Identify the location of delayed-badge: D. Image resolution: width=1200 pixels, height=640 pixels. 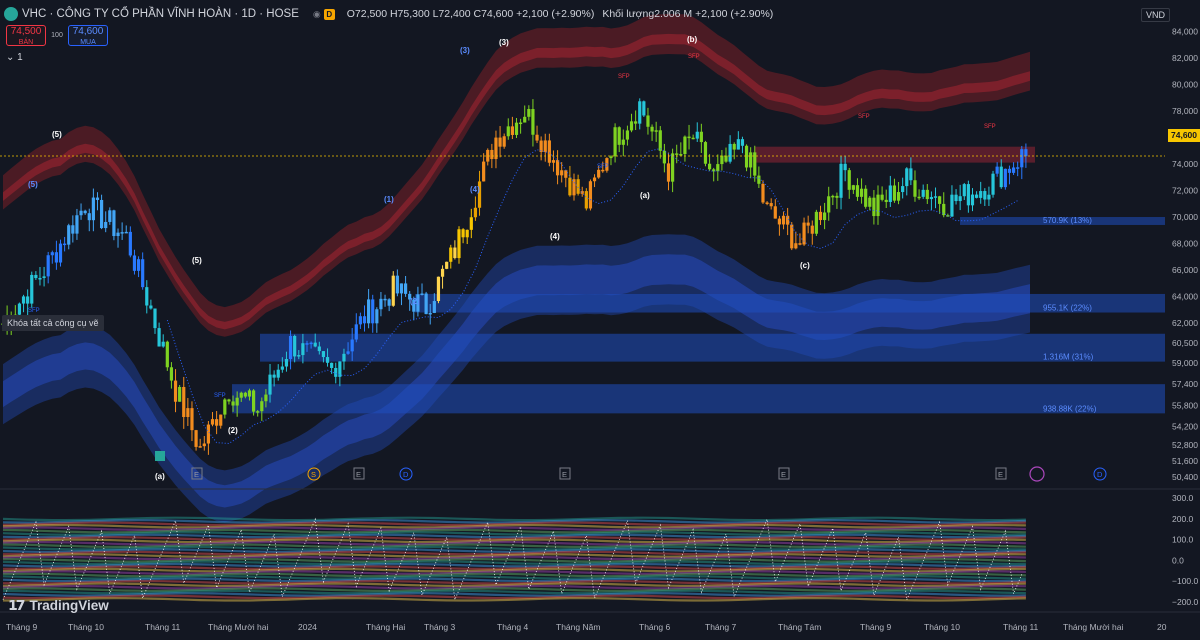
(329, 14).